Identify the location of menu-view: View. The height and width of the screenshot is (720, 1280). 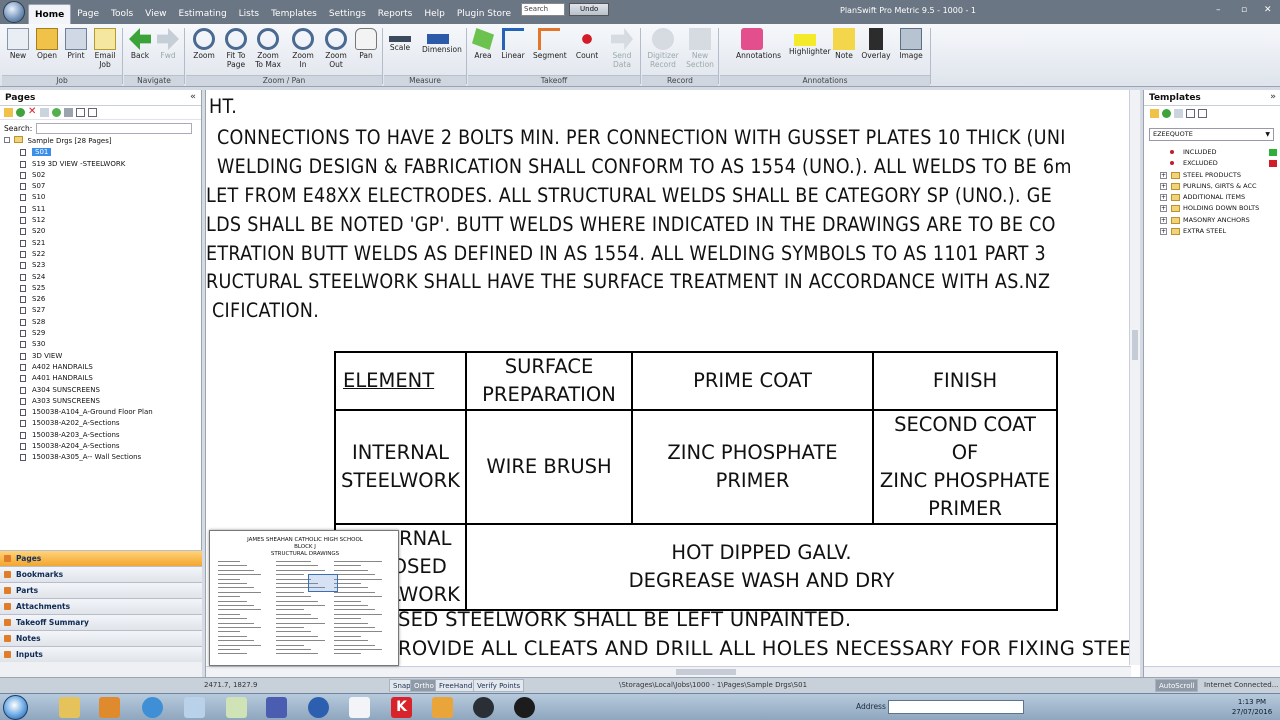
(155, 14).